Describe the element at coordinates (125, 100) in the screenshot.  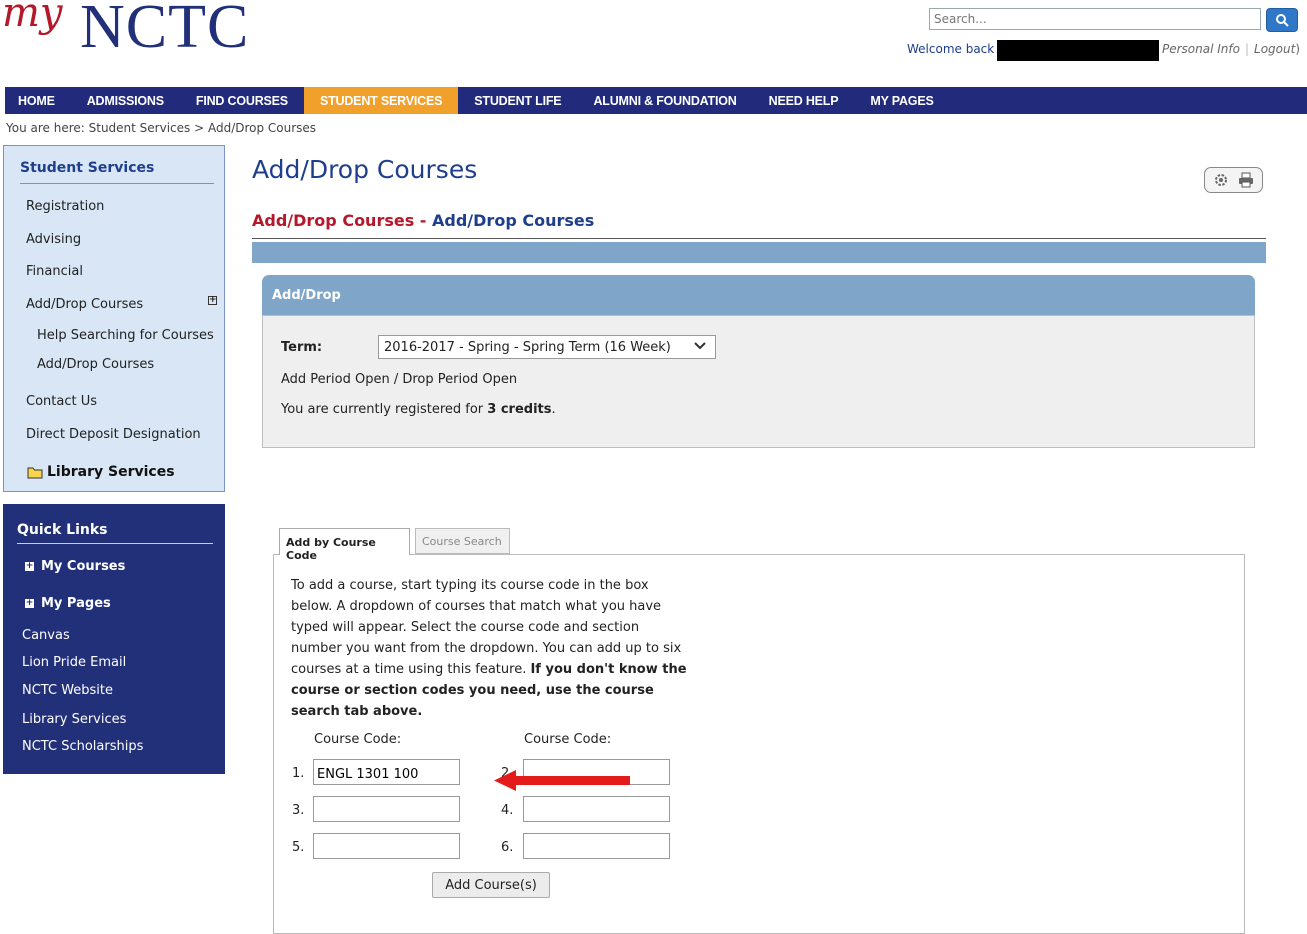
I see `nav-admissions: ADMISSIONS` at that location.